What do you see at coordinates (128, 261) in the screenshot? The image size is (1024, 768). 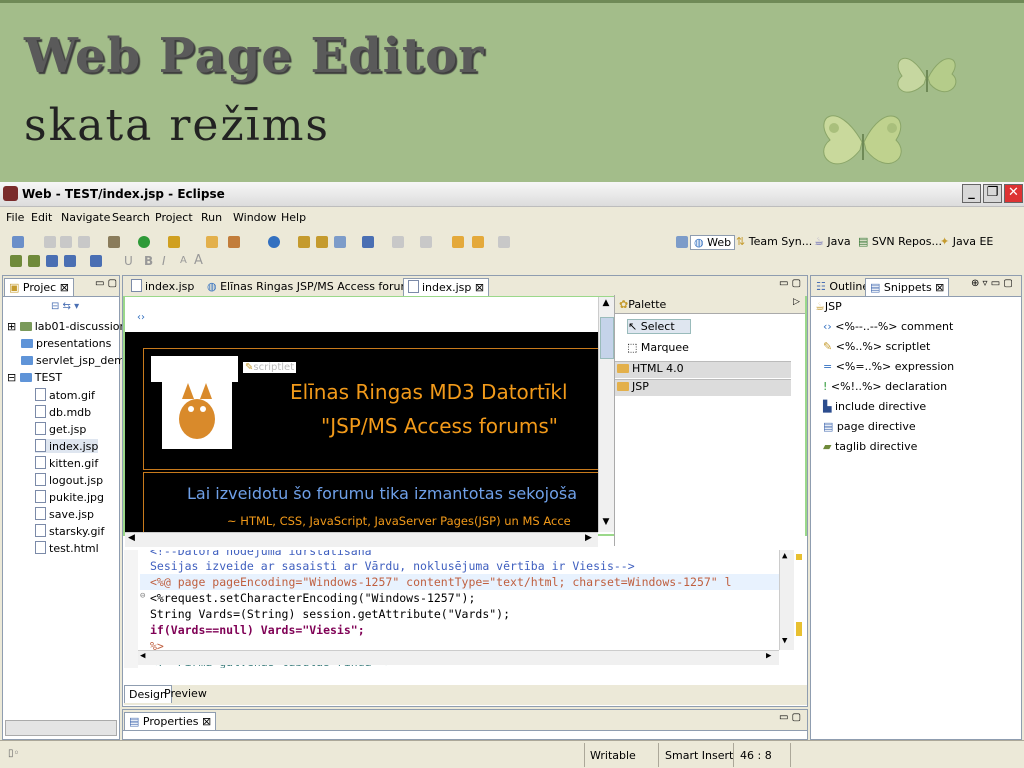 I see `underline-icon: U` at bounding box center [128, 261].